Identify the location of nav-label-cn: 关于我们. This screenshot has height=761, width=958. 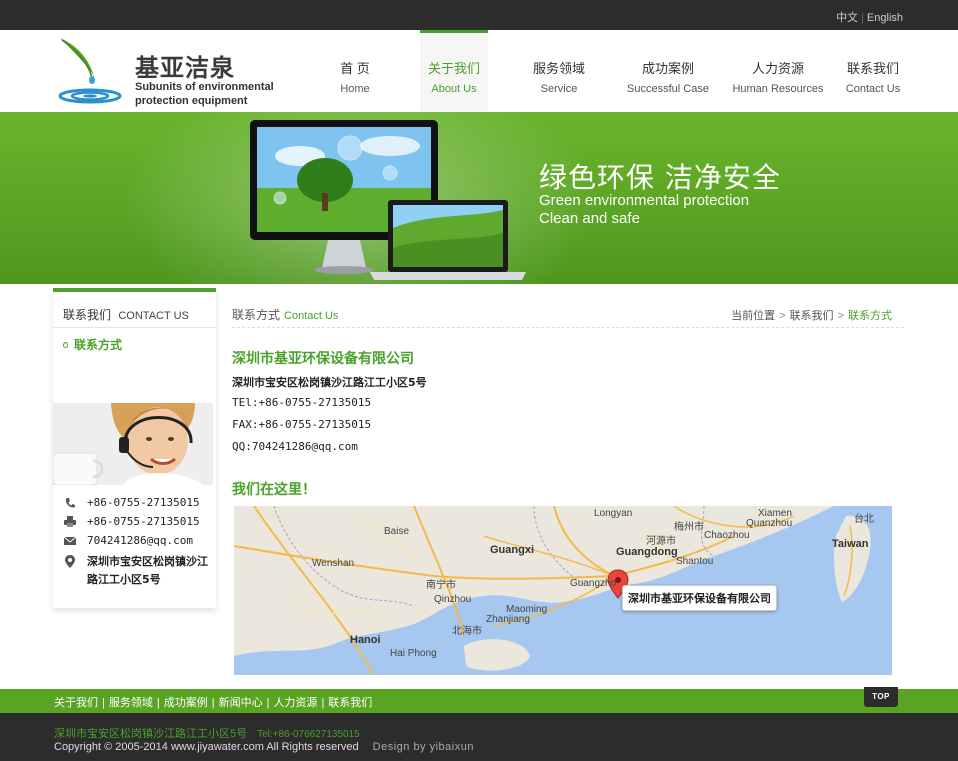
(453, 68).